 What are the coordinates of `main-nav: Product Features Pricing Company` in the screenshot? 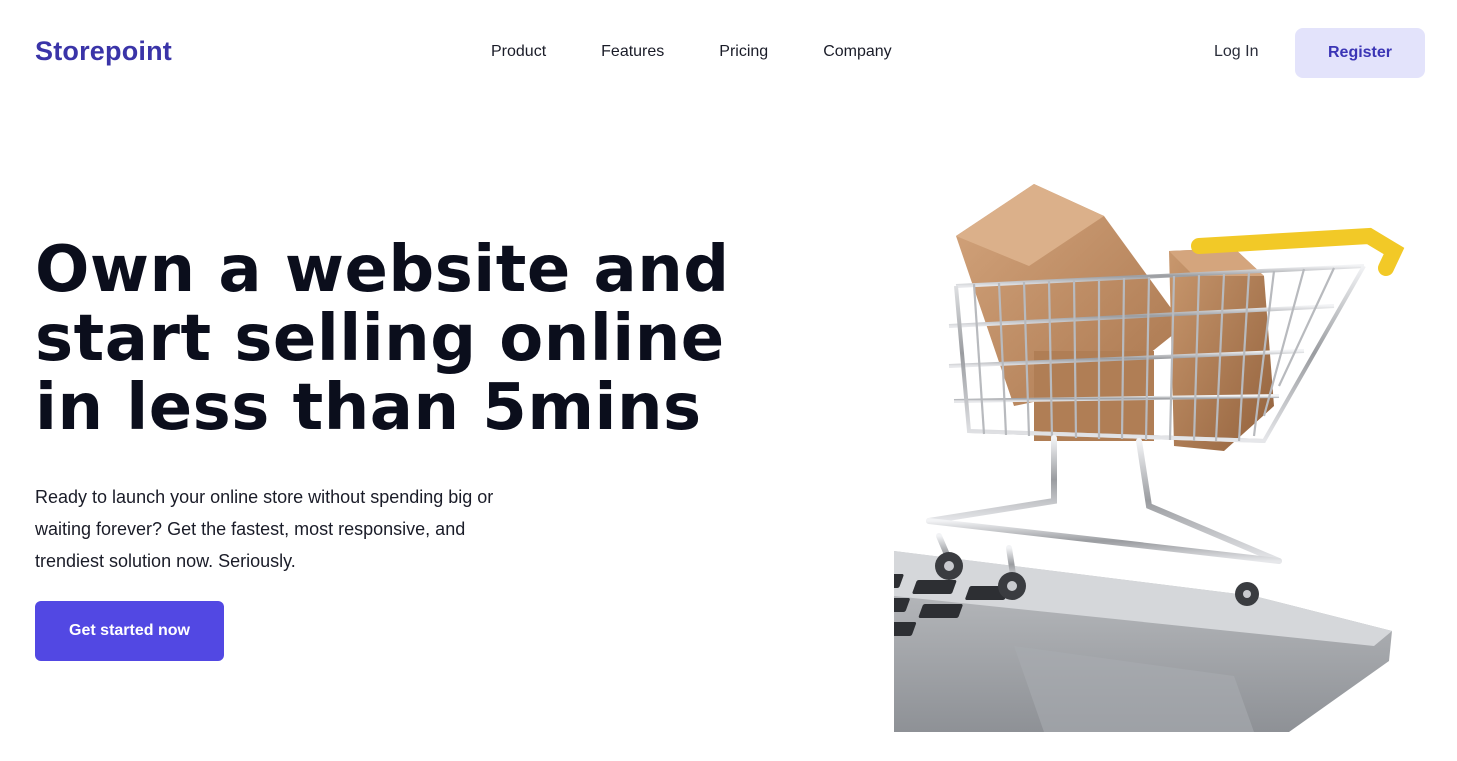 It's located at (691, 52).